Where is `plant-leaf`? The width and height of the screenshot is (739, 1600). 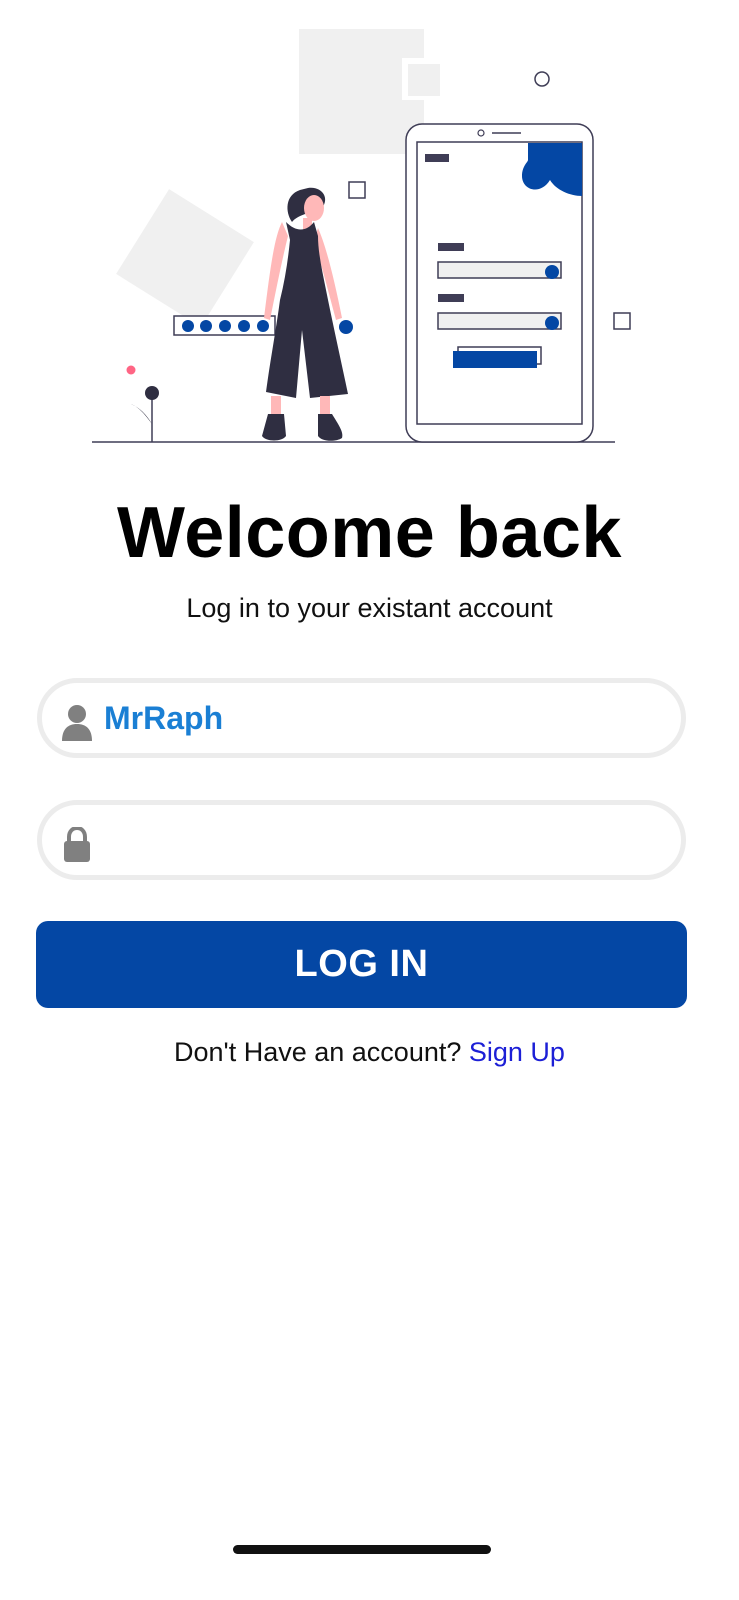
plant-leaf is located at coordinates (141, 414).